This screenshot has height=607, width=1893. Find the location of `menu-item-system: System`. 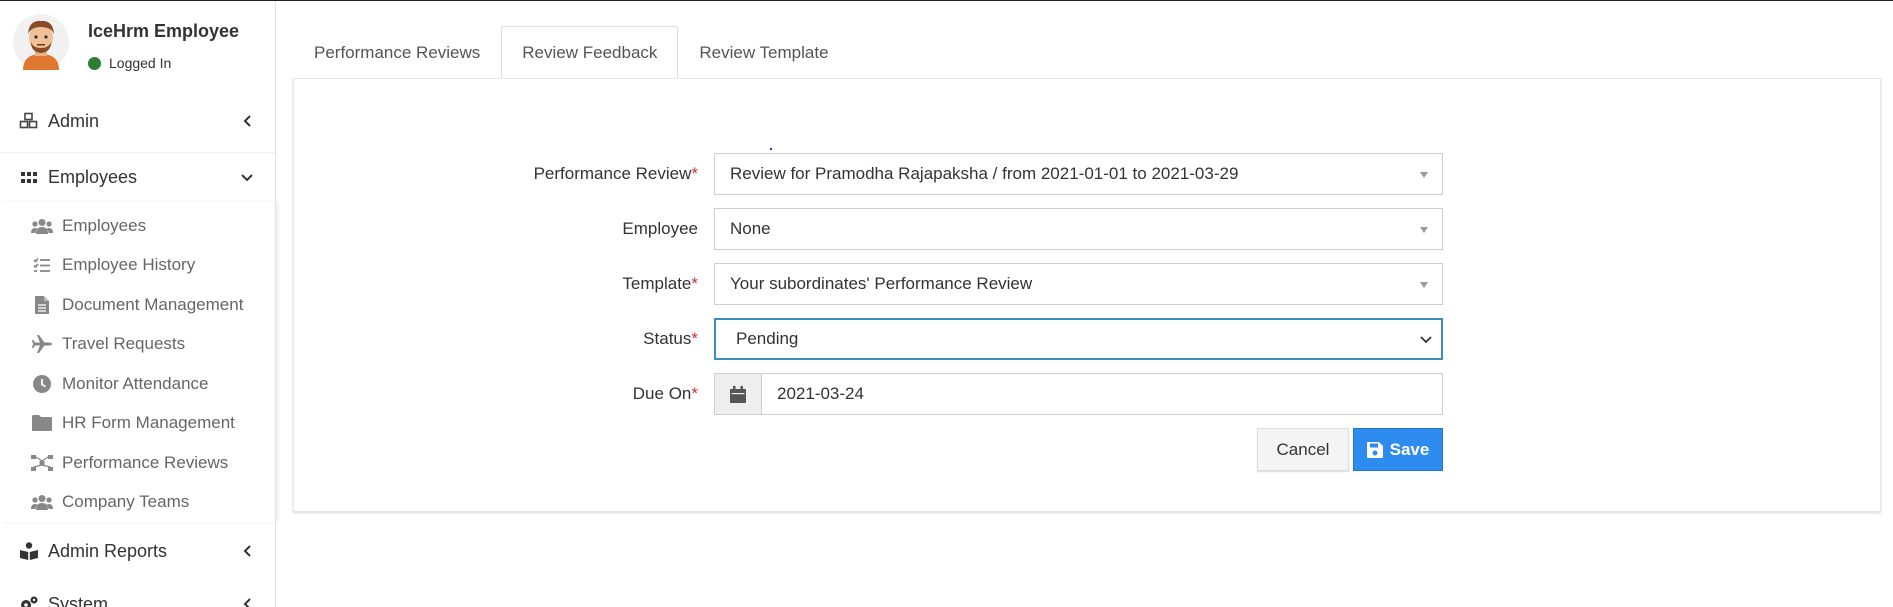

menu-item-system: System is located at coordinates (138, 593).